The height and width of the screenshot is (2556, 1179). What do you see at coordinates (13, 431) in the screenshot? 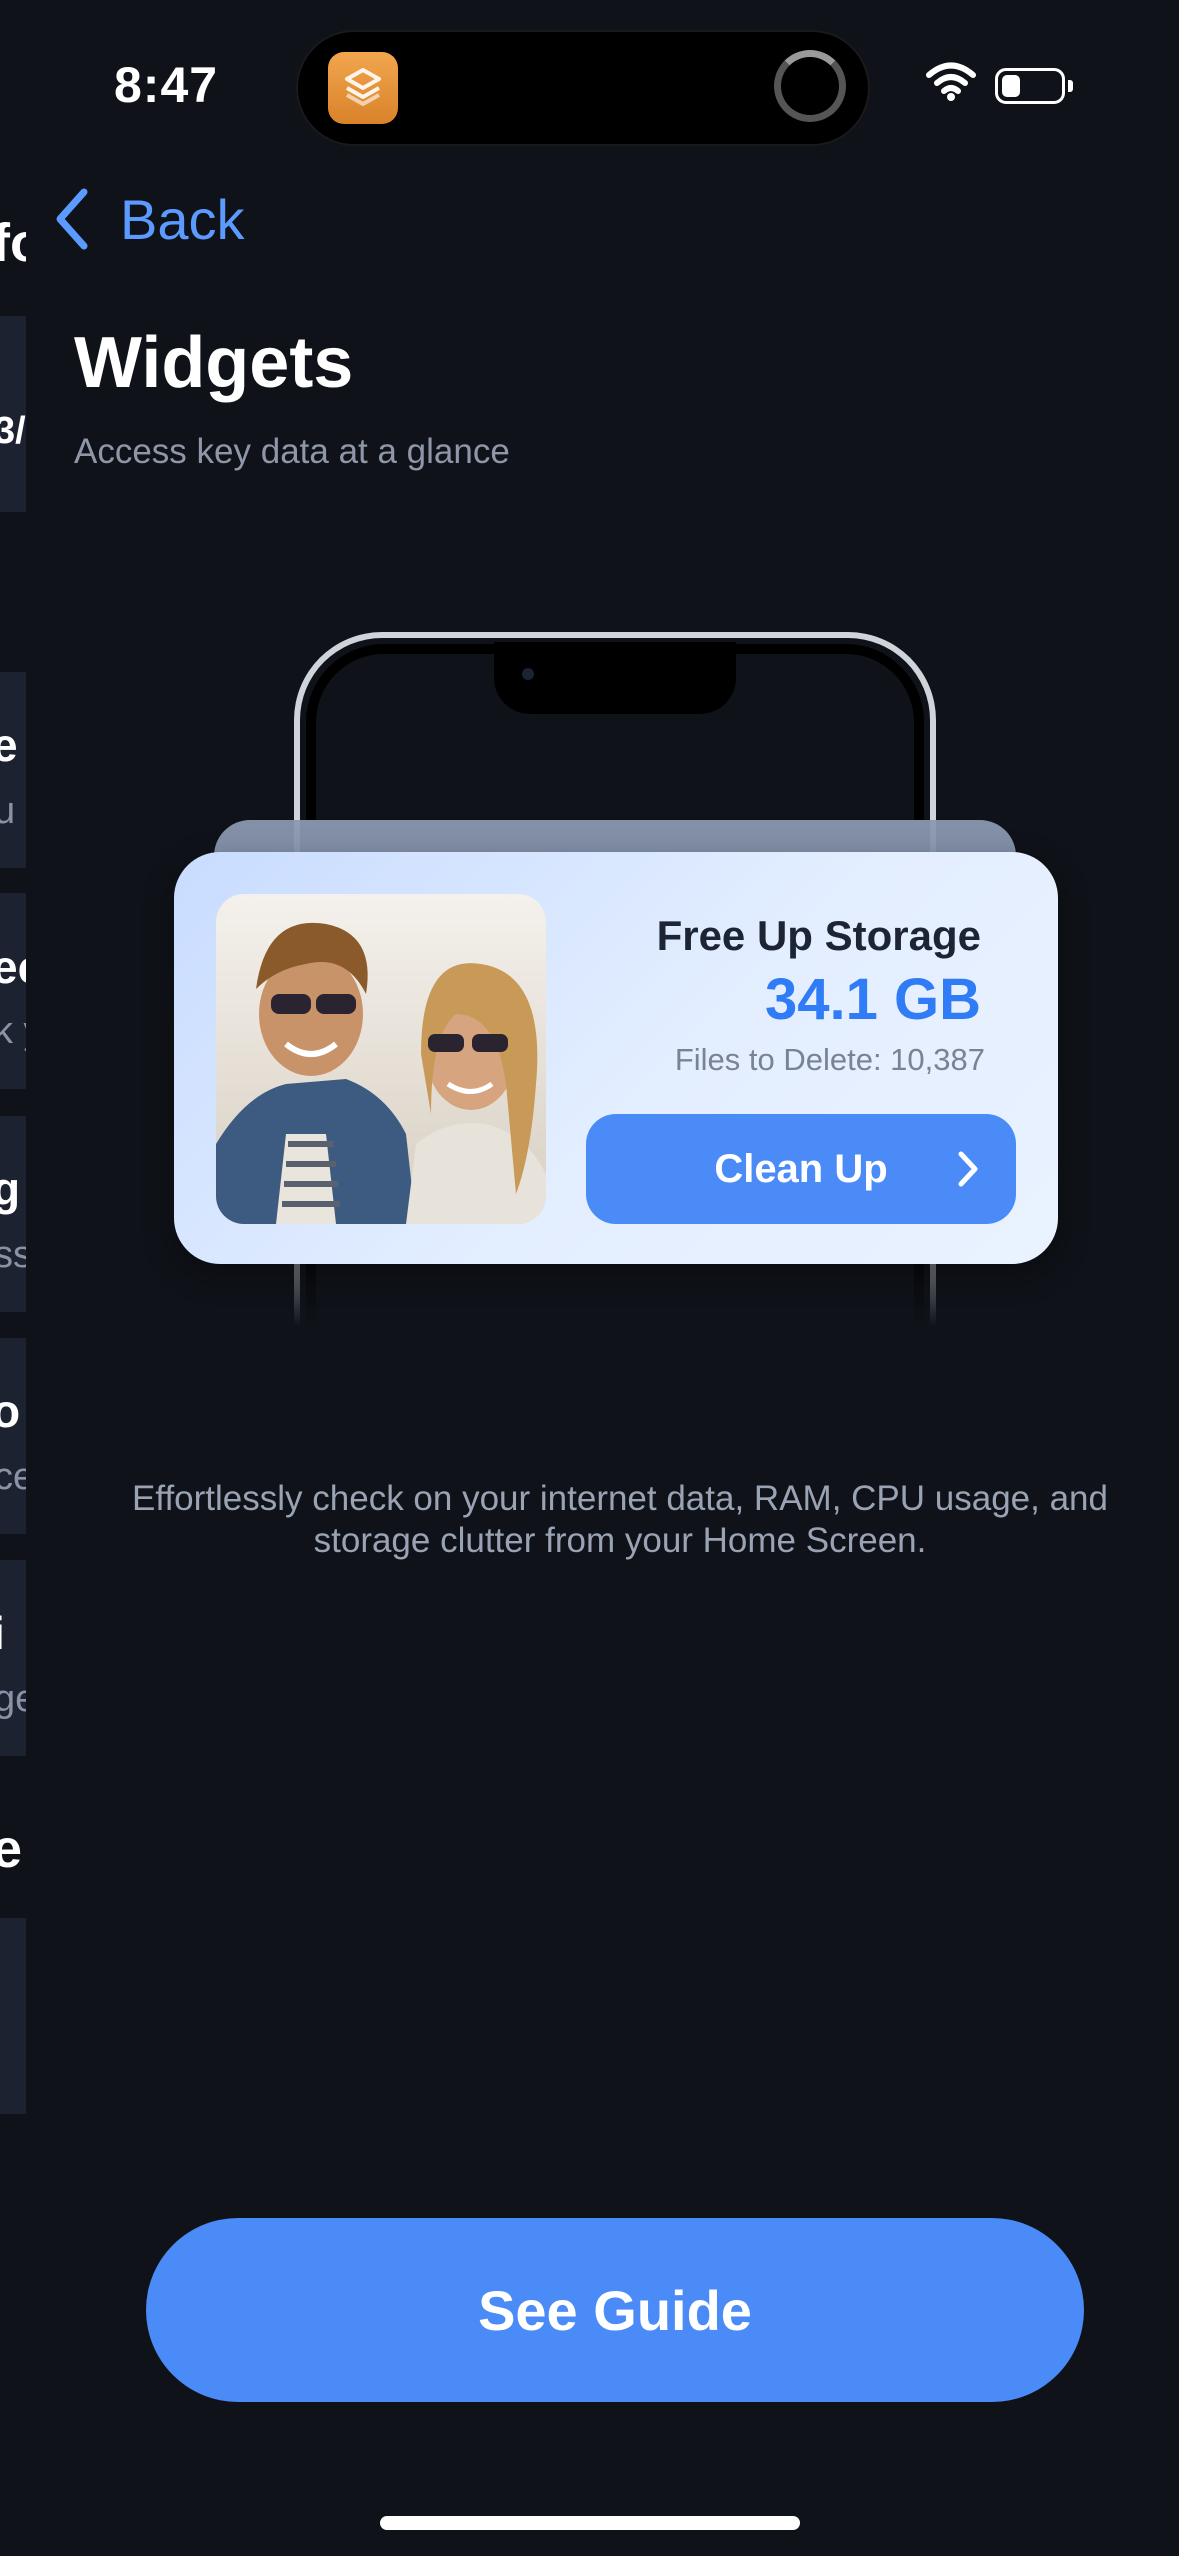
I see `background-text: 3/` at bounding box center [13, 431].